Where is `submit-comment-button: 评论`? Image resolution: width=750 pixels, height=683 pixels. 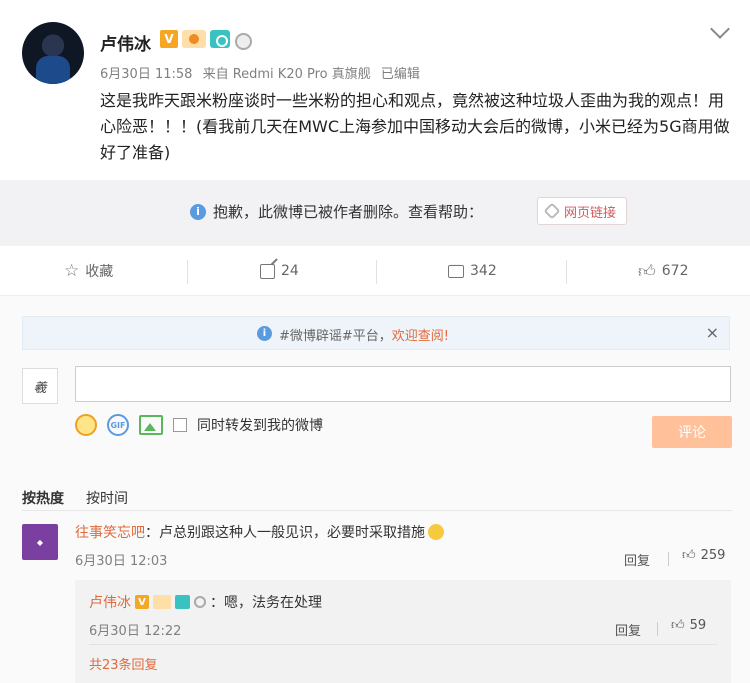 submit-comment-button: 评论 is located at coordinates (692, 432).